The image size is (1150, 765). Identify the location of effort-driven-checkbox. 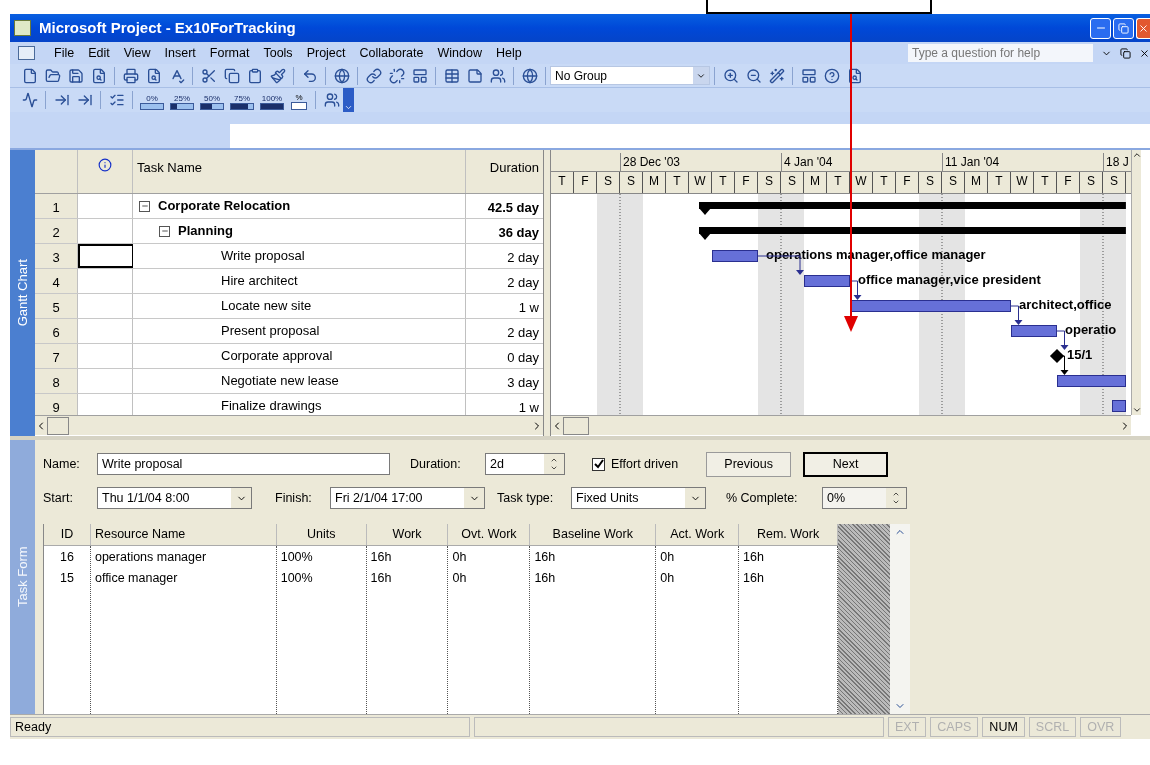
(598, 464).